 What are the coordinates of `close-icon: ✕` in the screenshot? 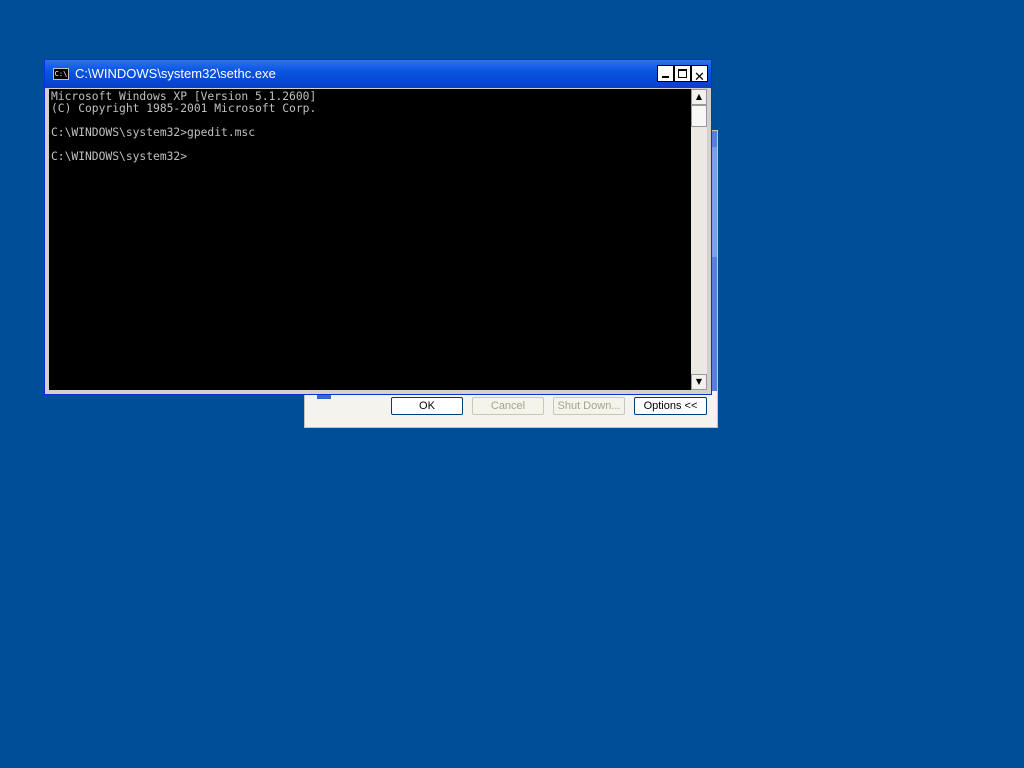 It's located at (699, 77).